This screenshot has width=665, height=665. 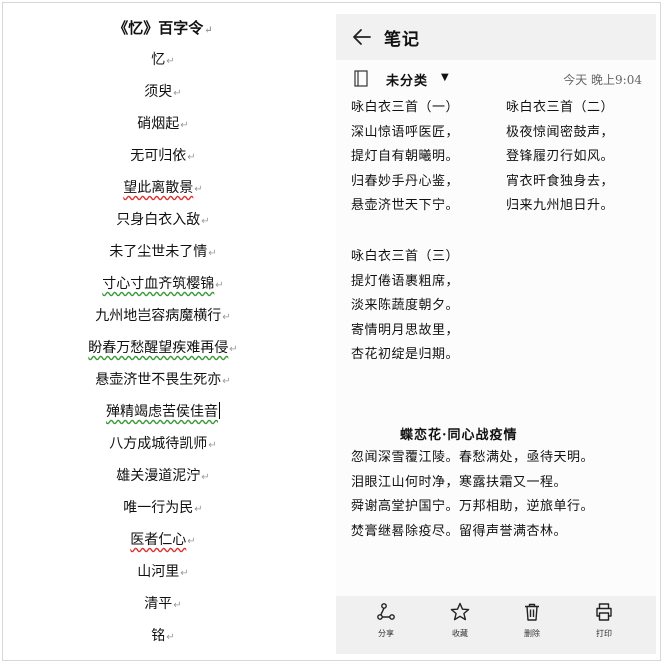 I want to click on document-line: 寸心寸血齐筑樱锦↵, so click(x=163, y=284).